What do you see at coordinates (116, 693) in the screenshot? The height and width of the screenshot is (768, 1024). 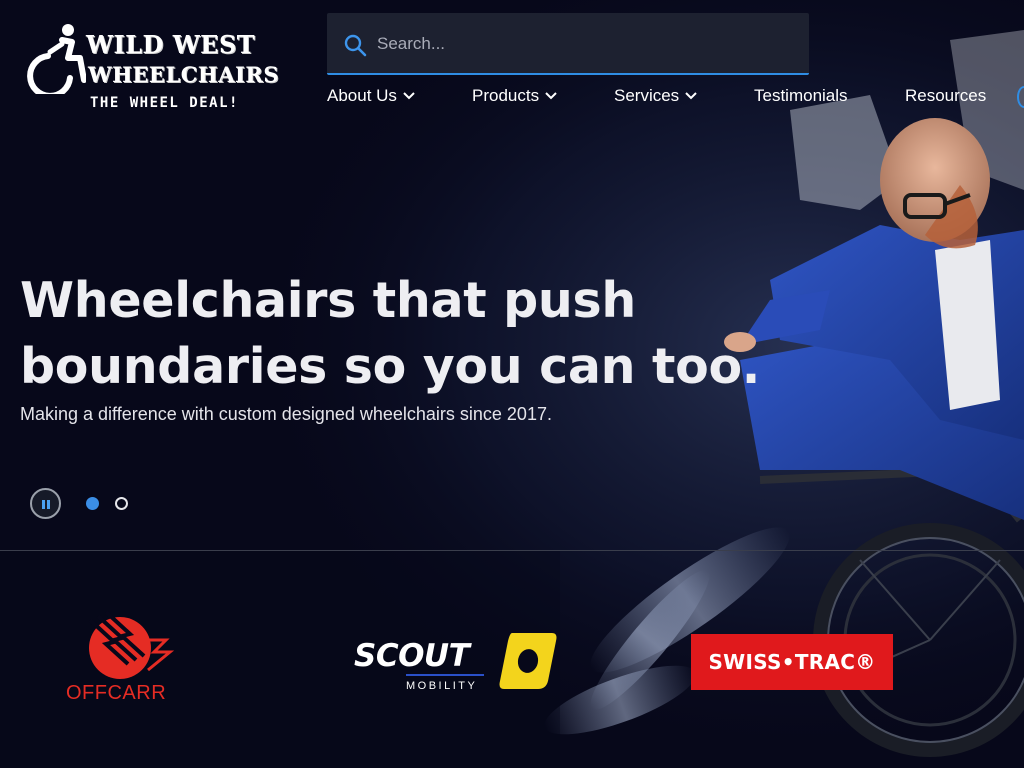 I see `brand-name: OFFCARR` at bounding box center [116, 693].